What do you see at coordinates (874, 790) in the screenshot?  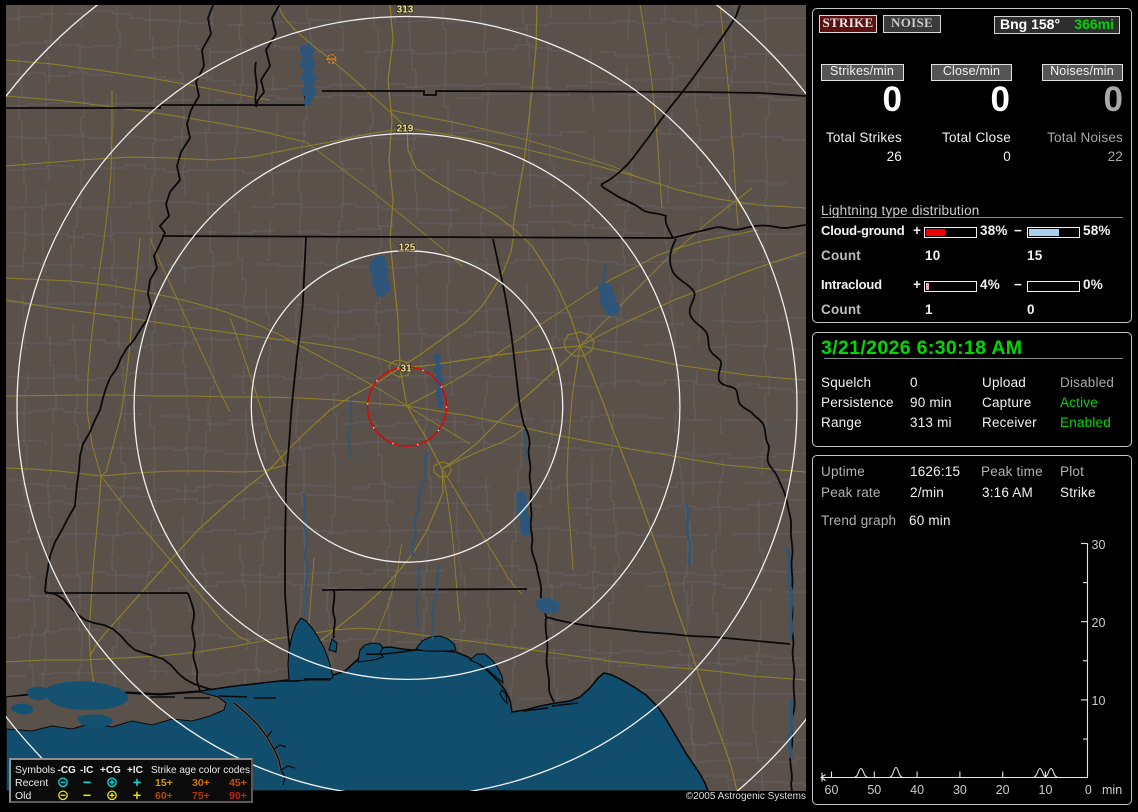 I see `svg-text: 50` at bounding box center [874, 790].